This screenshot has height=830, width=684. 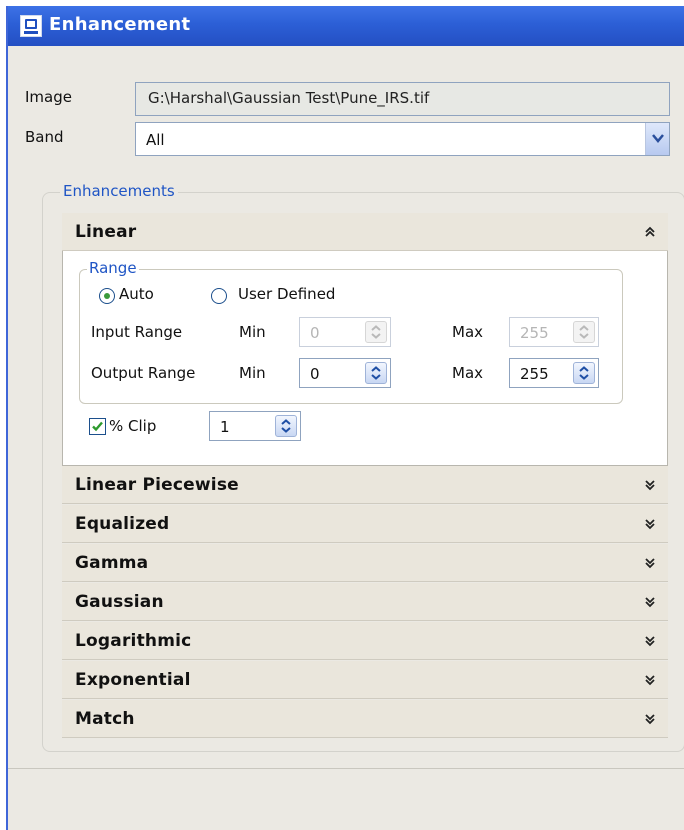 I want to click on image-label: Image, so click(x=48, y=97).